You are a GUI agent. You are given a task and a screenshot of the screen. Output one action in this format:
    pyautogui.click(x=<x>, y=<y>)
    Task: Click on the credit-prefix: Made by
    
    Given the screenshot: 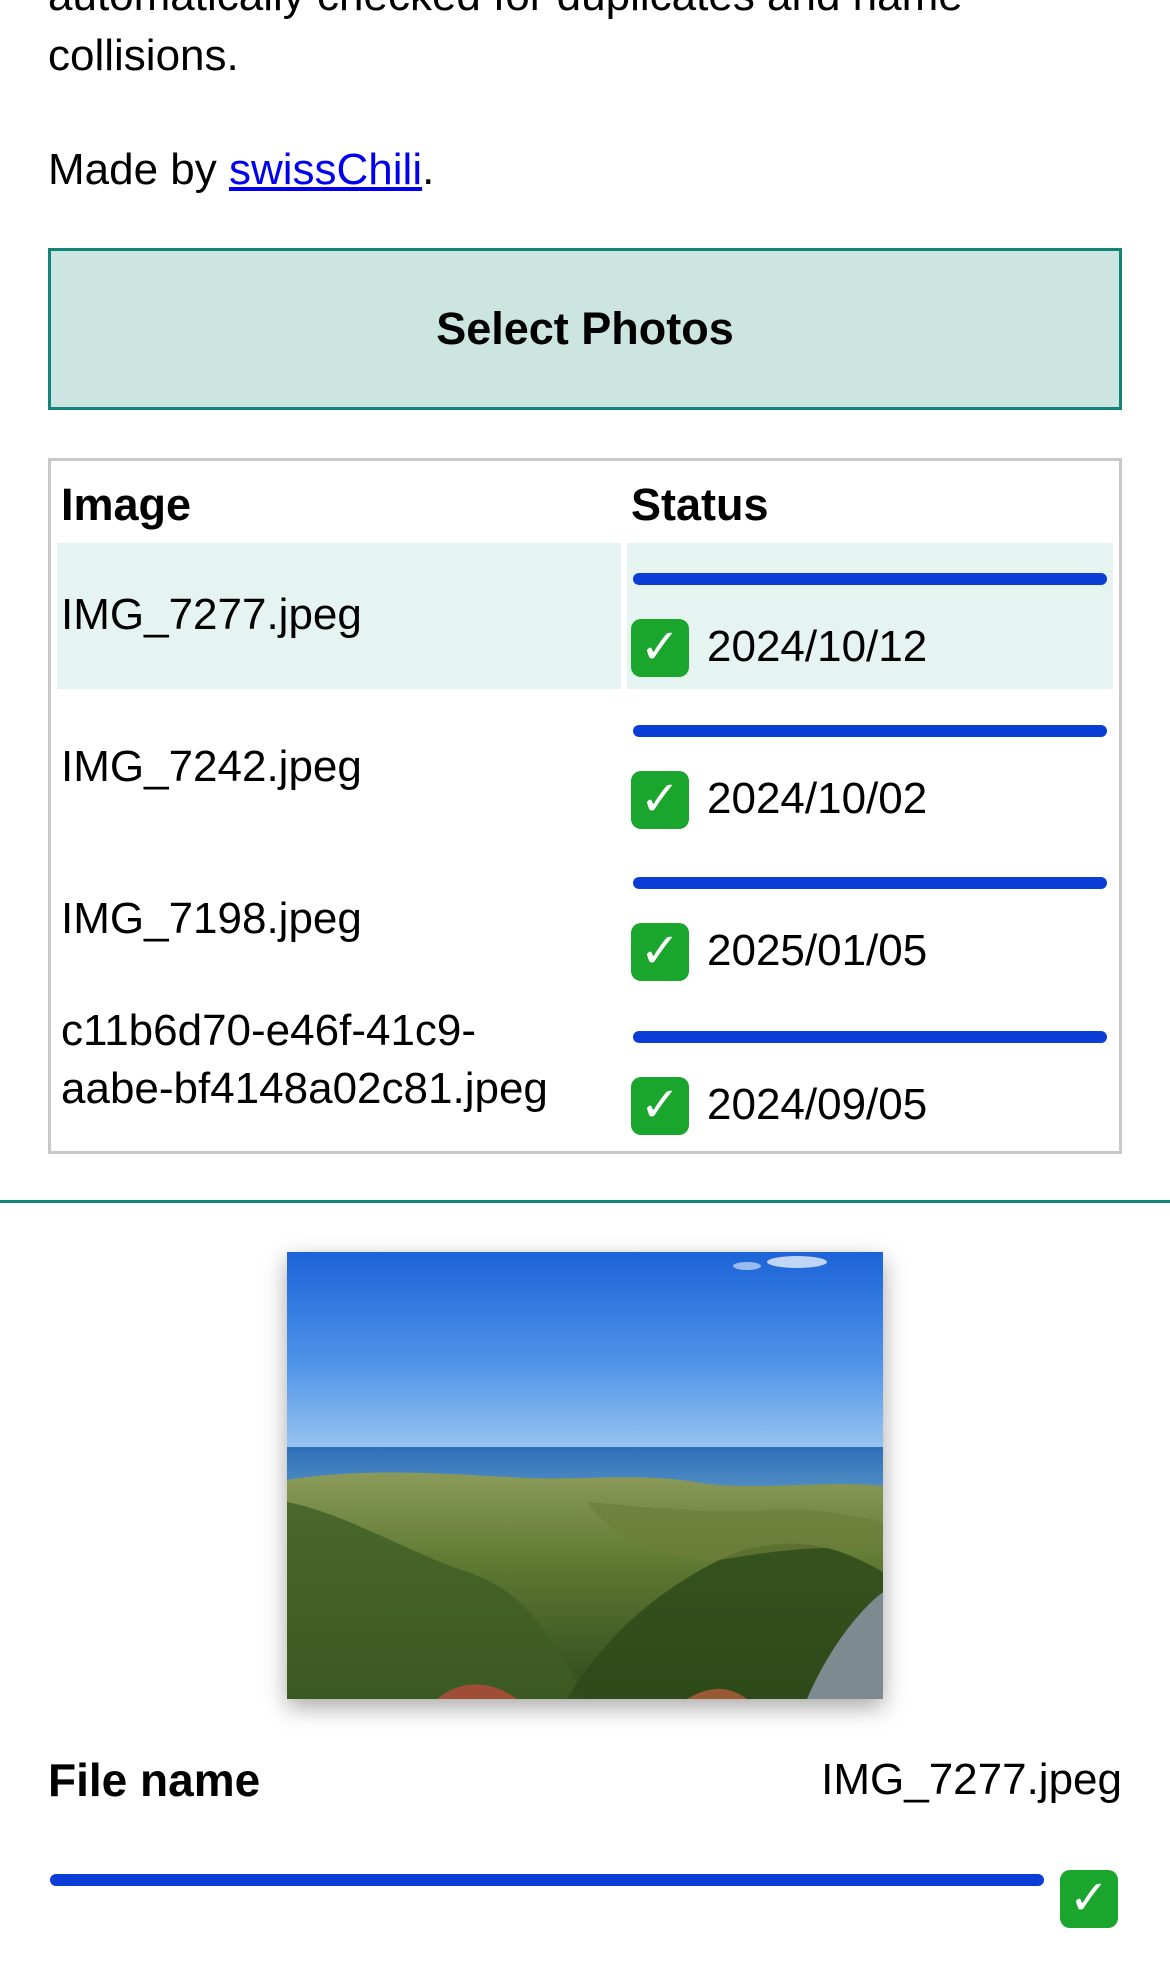 What is the action you would take?
    pyautogui.click(x=138, y=169)
    